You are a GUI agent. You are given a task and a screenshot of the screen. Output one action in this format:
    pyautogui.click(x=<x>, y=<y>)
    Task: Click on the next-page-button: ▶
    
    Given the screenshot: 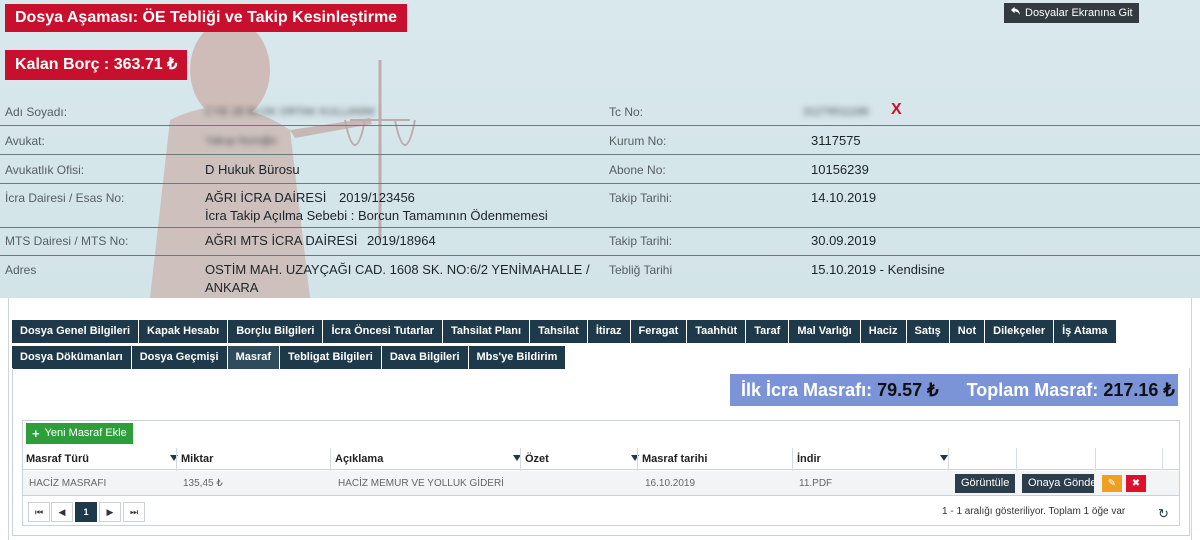 What is the action you would take?
    pyautogui.click(x=110, y=512)
    